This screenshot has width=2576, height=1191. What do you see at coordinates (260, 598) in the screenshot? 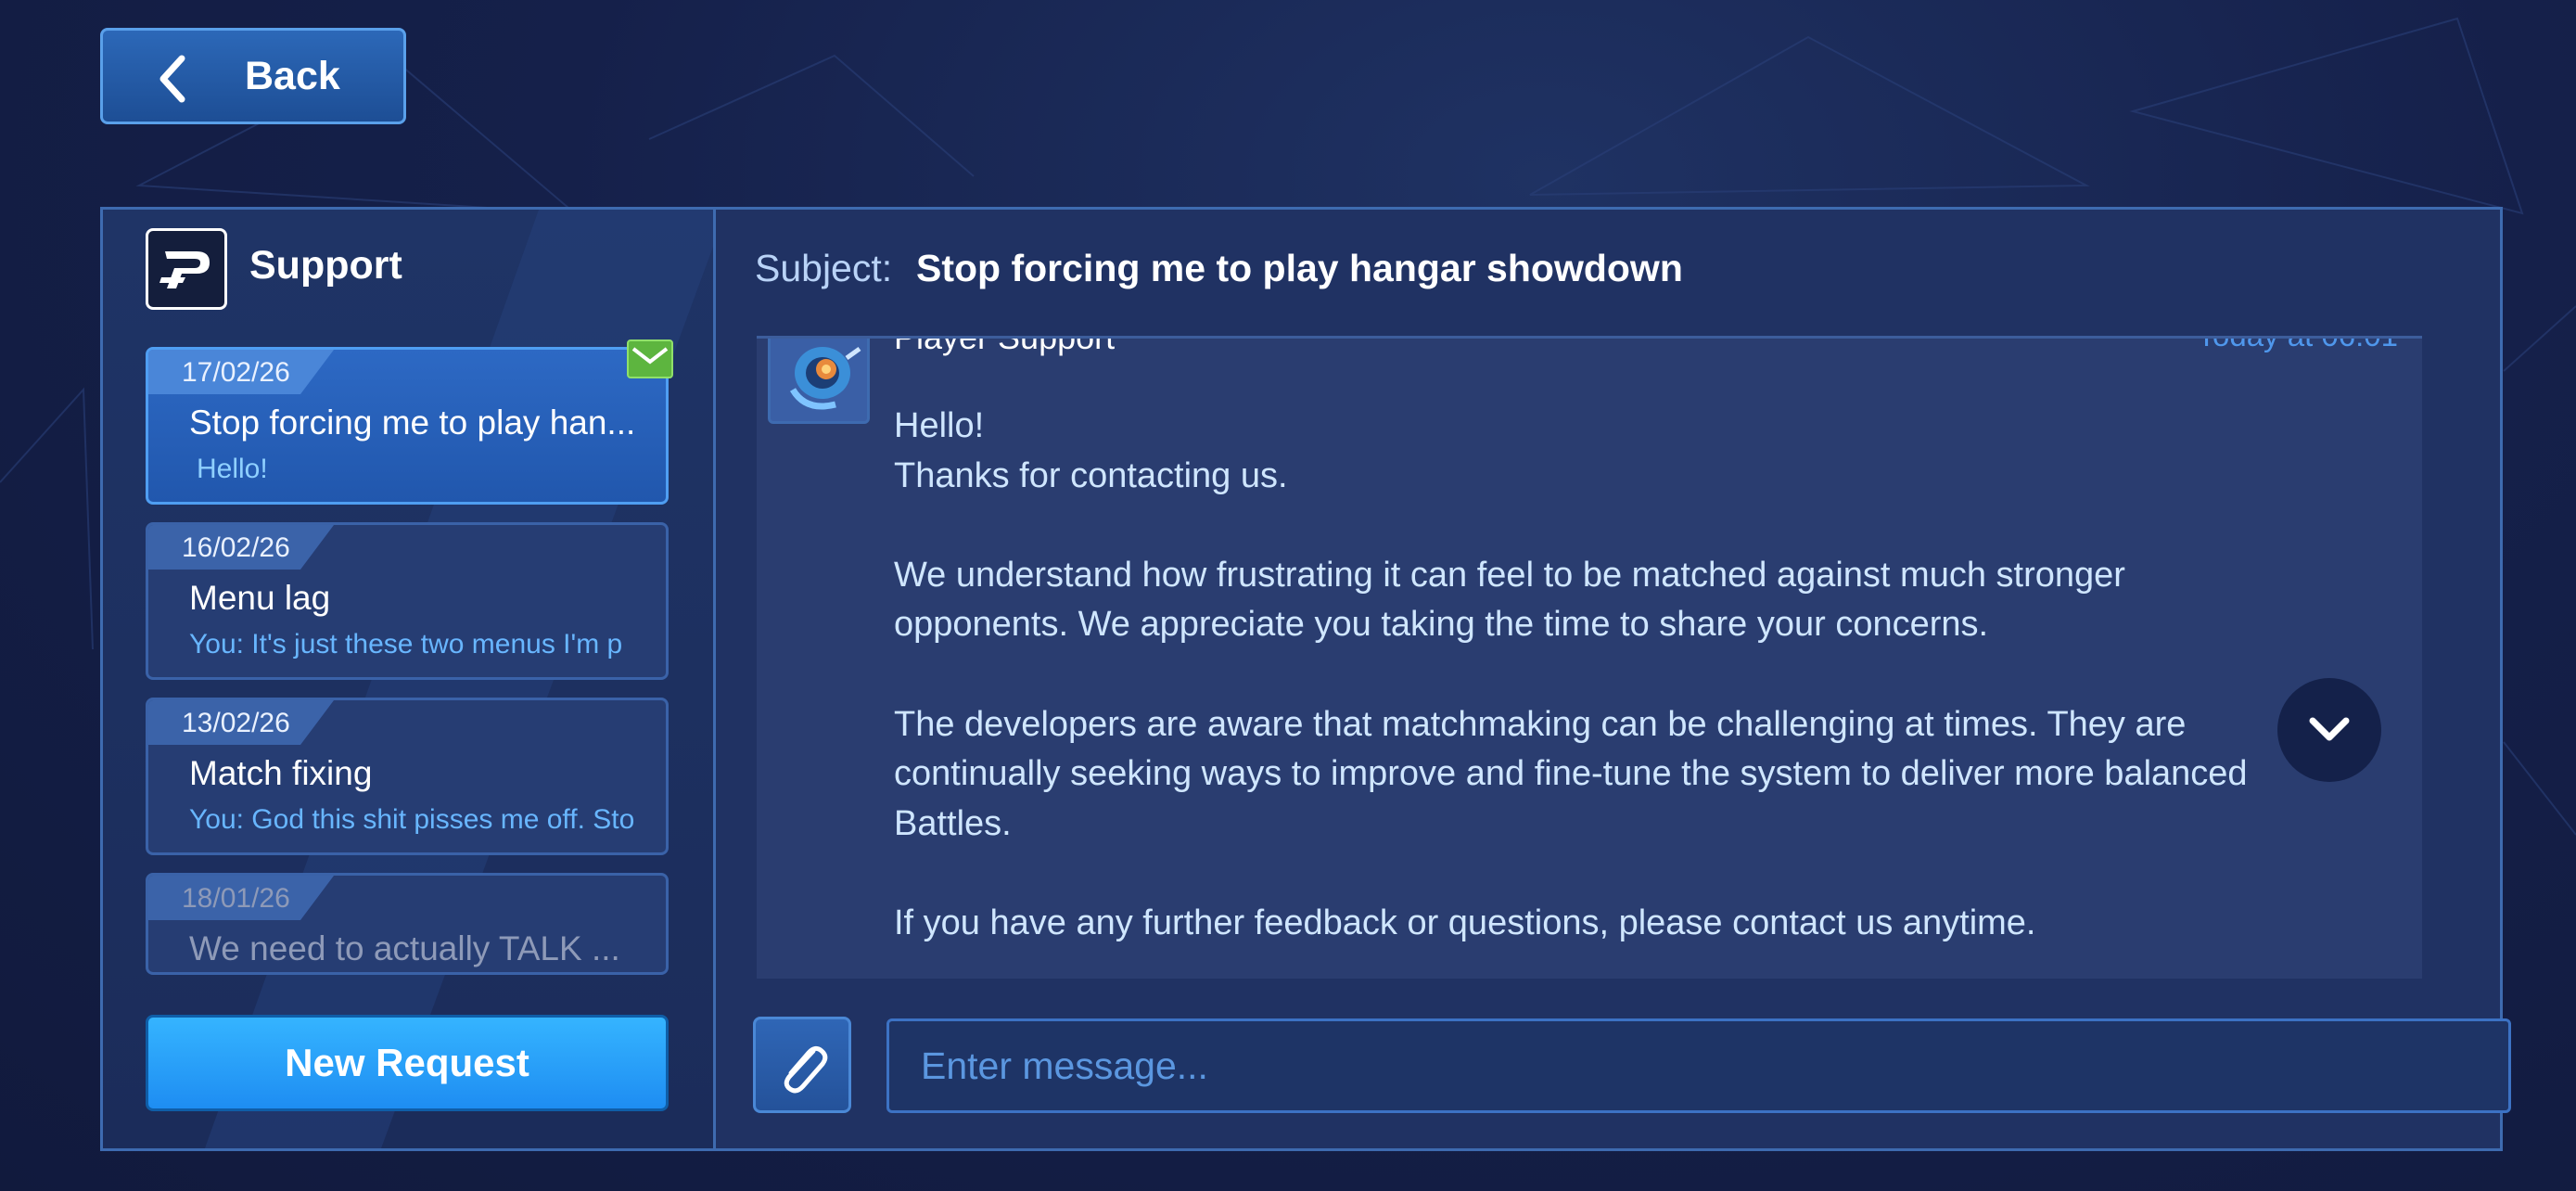
I see `ticket-title: Menu lag` at bounding box center [260, 598].